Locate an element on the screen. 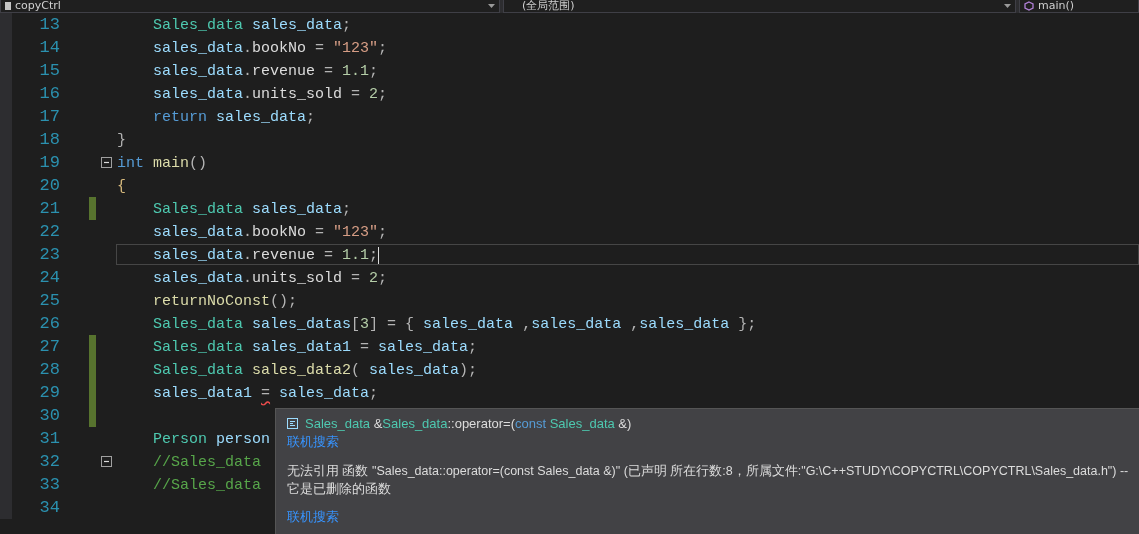 This screenshot has width=1139, height=534. line-number: 27 is located at coordinates (49, 347).